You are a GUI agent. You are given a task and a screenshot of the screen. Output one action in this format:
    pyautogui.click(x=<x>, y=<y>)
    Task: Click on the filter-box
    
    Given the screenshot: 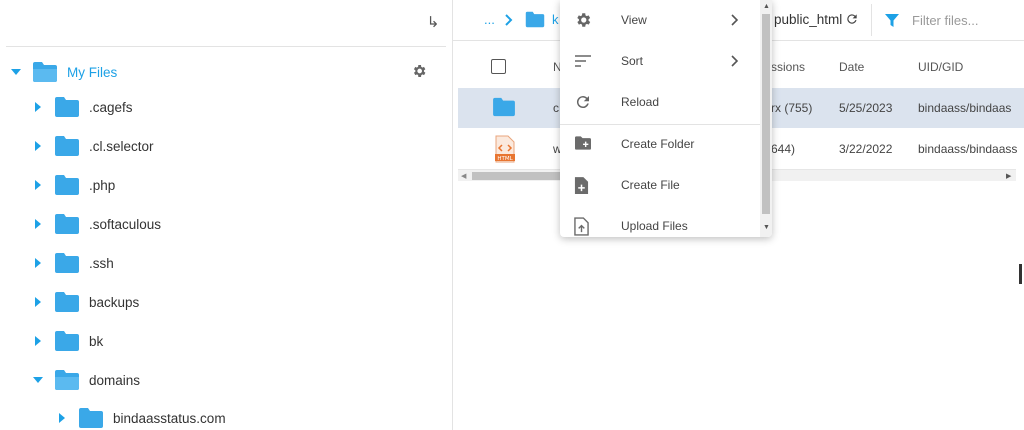 What is the action you would take?
    pyautogui.click(x=946, y=20)
    